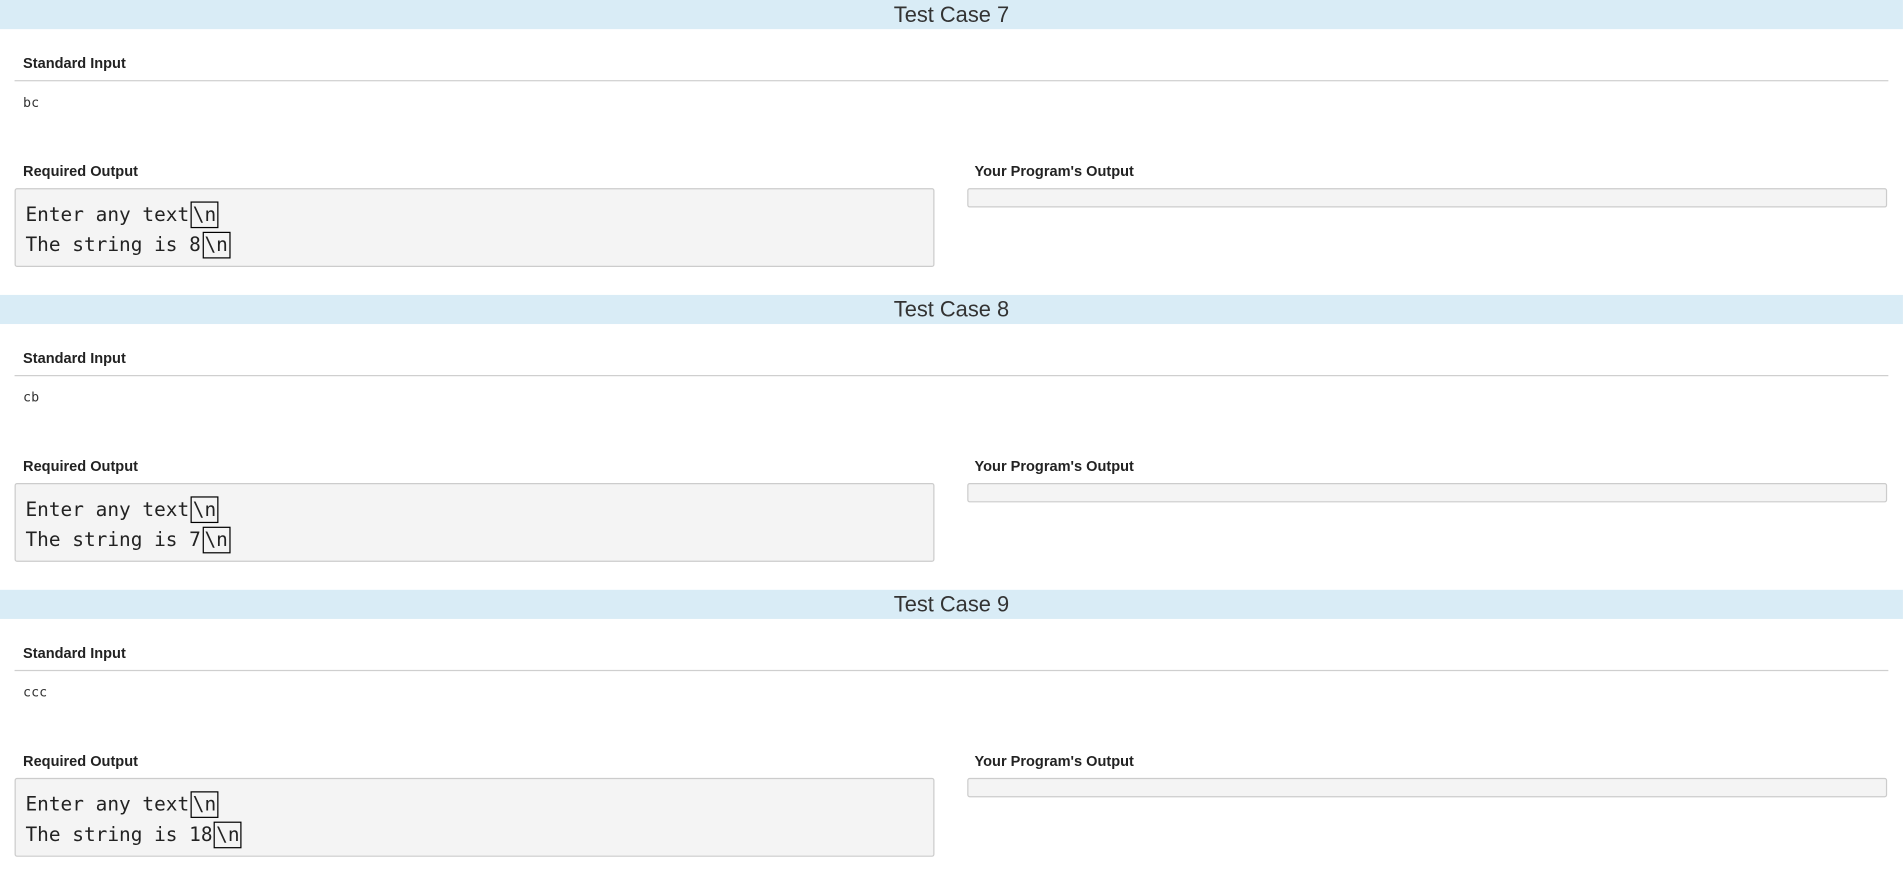 This screenshot has width=1903, height=885. I want to click on line-text: The string is 18, so click(119, 834).